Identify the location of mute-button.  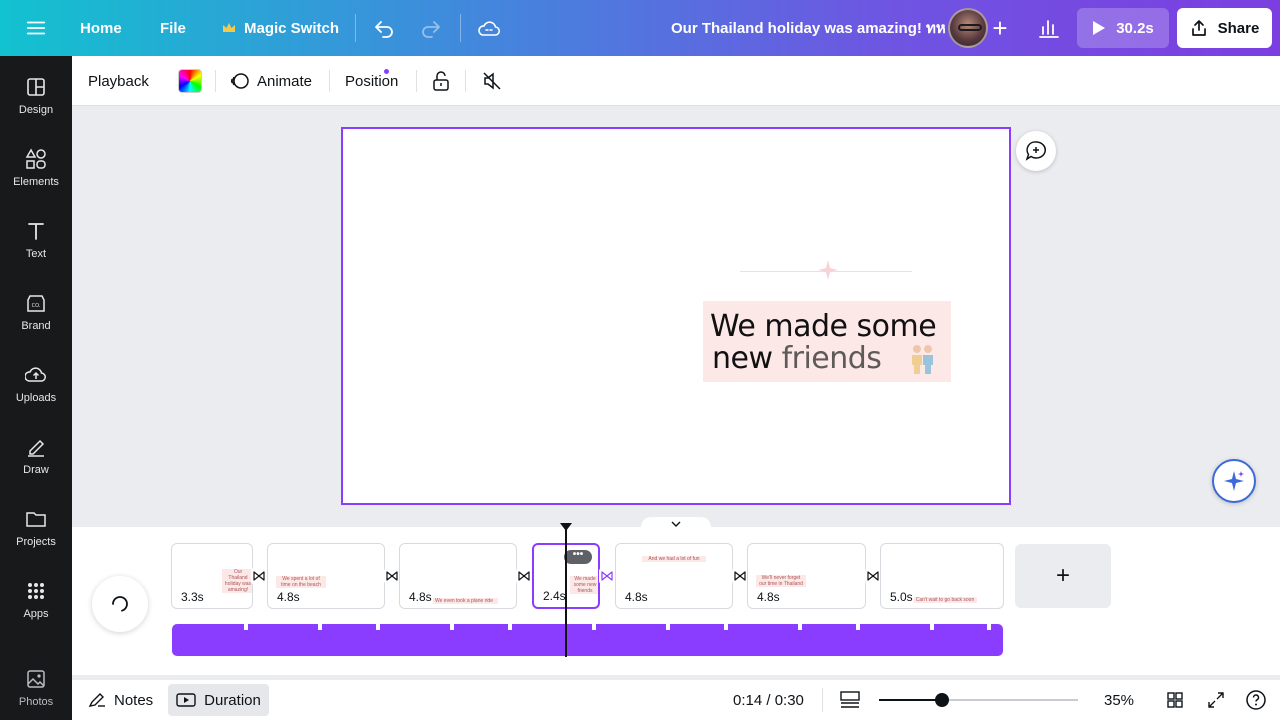
(492, 81).